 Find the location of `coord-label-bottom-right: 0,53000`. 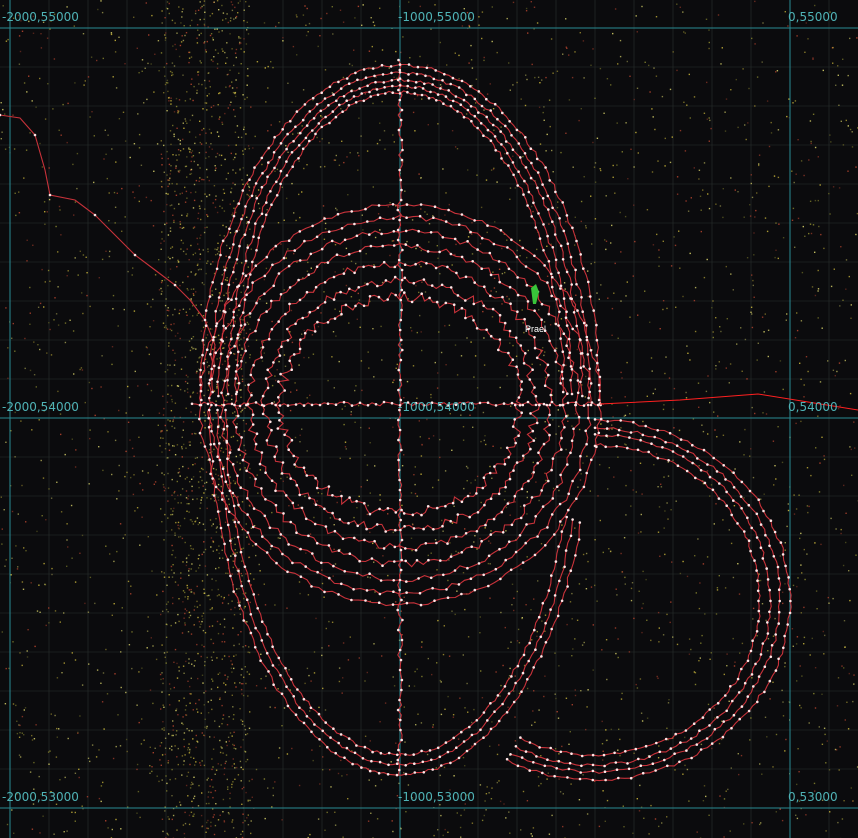

coord-label-bottom-right: 0,53000 is located at coordinates (813, 797).